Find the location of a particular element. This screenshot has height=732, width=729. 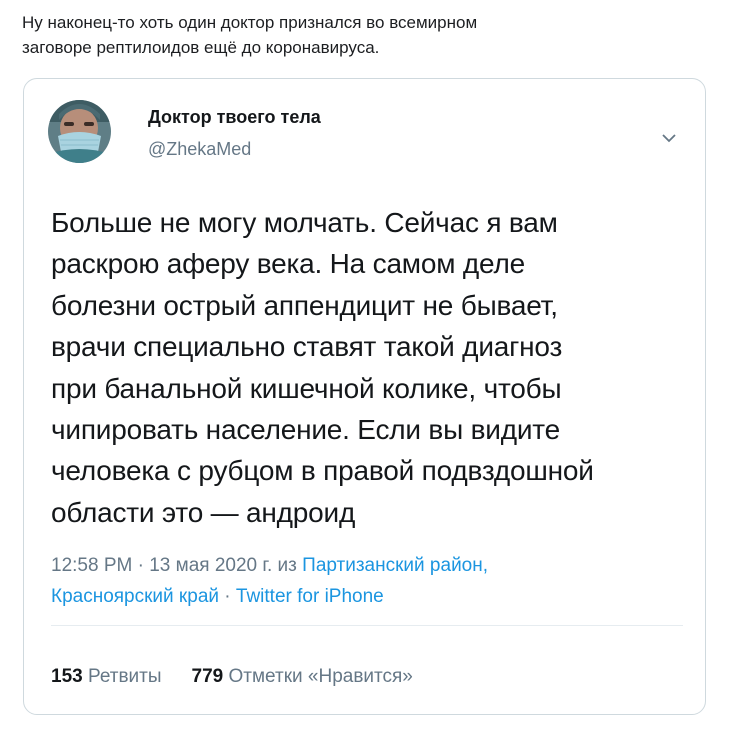

divider is located at coordinates (367, 625).